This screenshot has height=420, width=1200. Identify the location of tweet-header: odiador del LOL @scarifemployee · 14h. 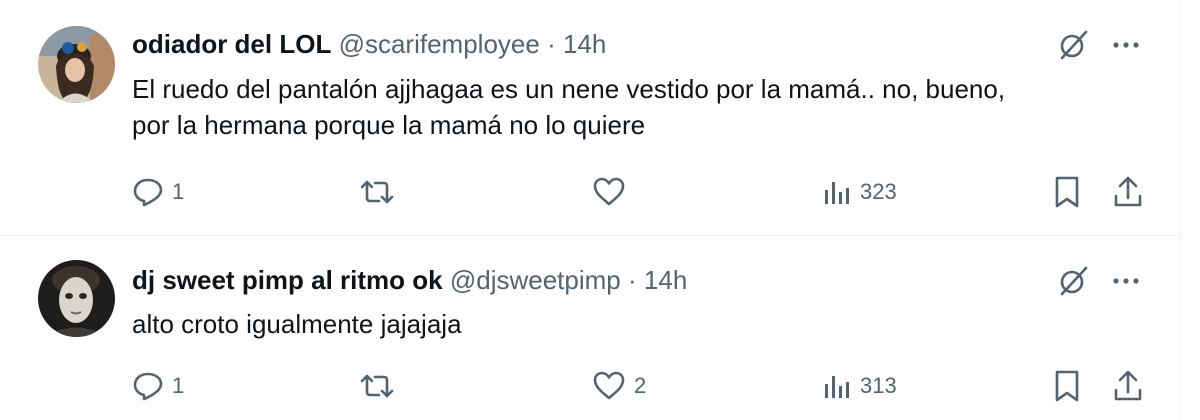
(369, 44).